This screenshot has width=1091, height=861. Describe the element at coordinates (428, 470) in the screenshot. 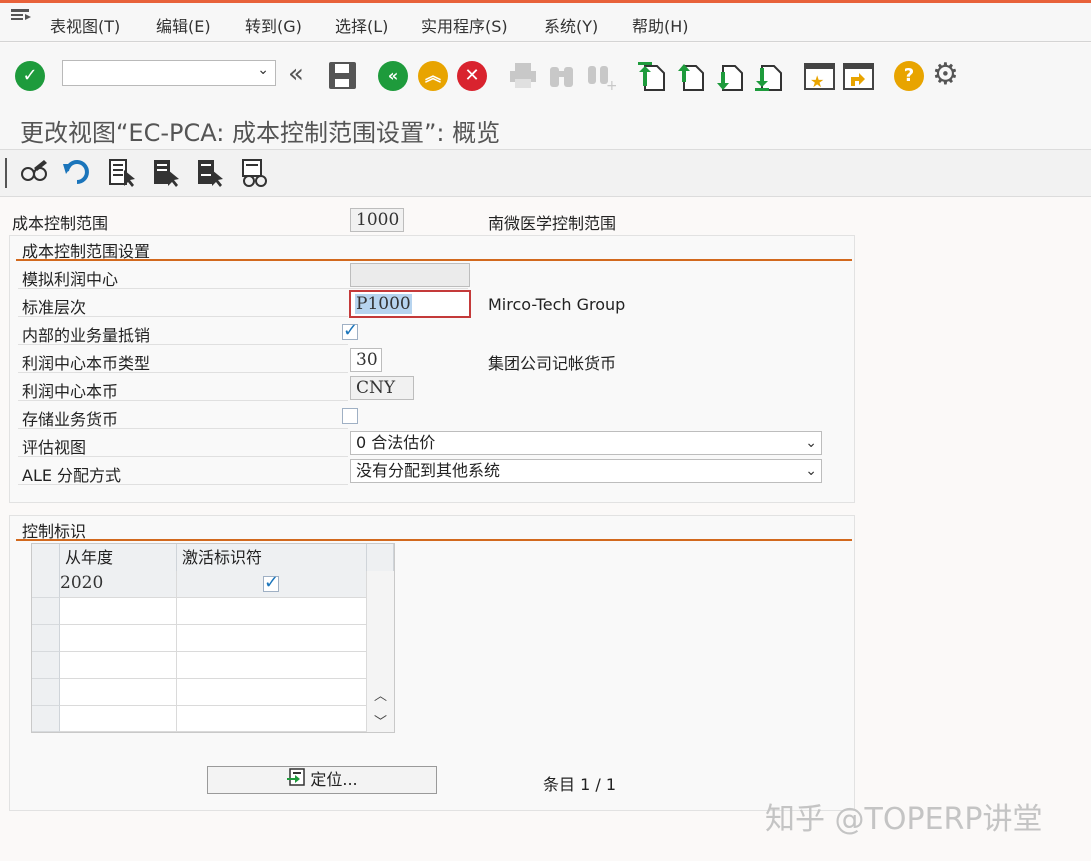

I see `ale-method-value: 没有分配到其他系统` at that location.